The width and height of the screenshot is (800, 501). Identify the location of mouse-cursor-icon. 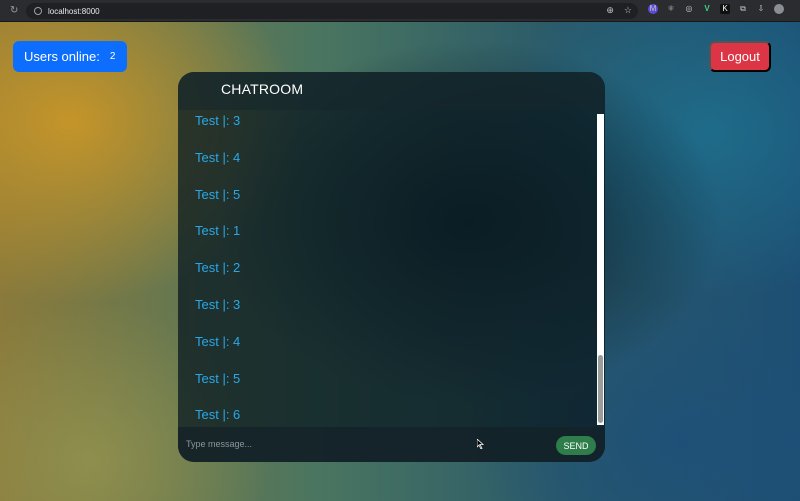
(481, 444).